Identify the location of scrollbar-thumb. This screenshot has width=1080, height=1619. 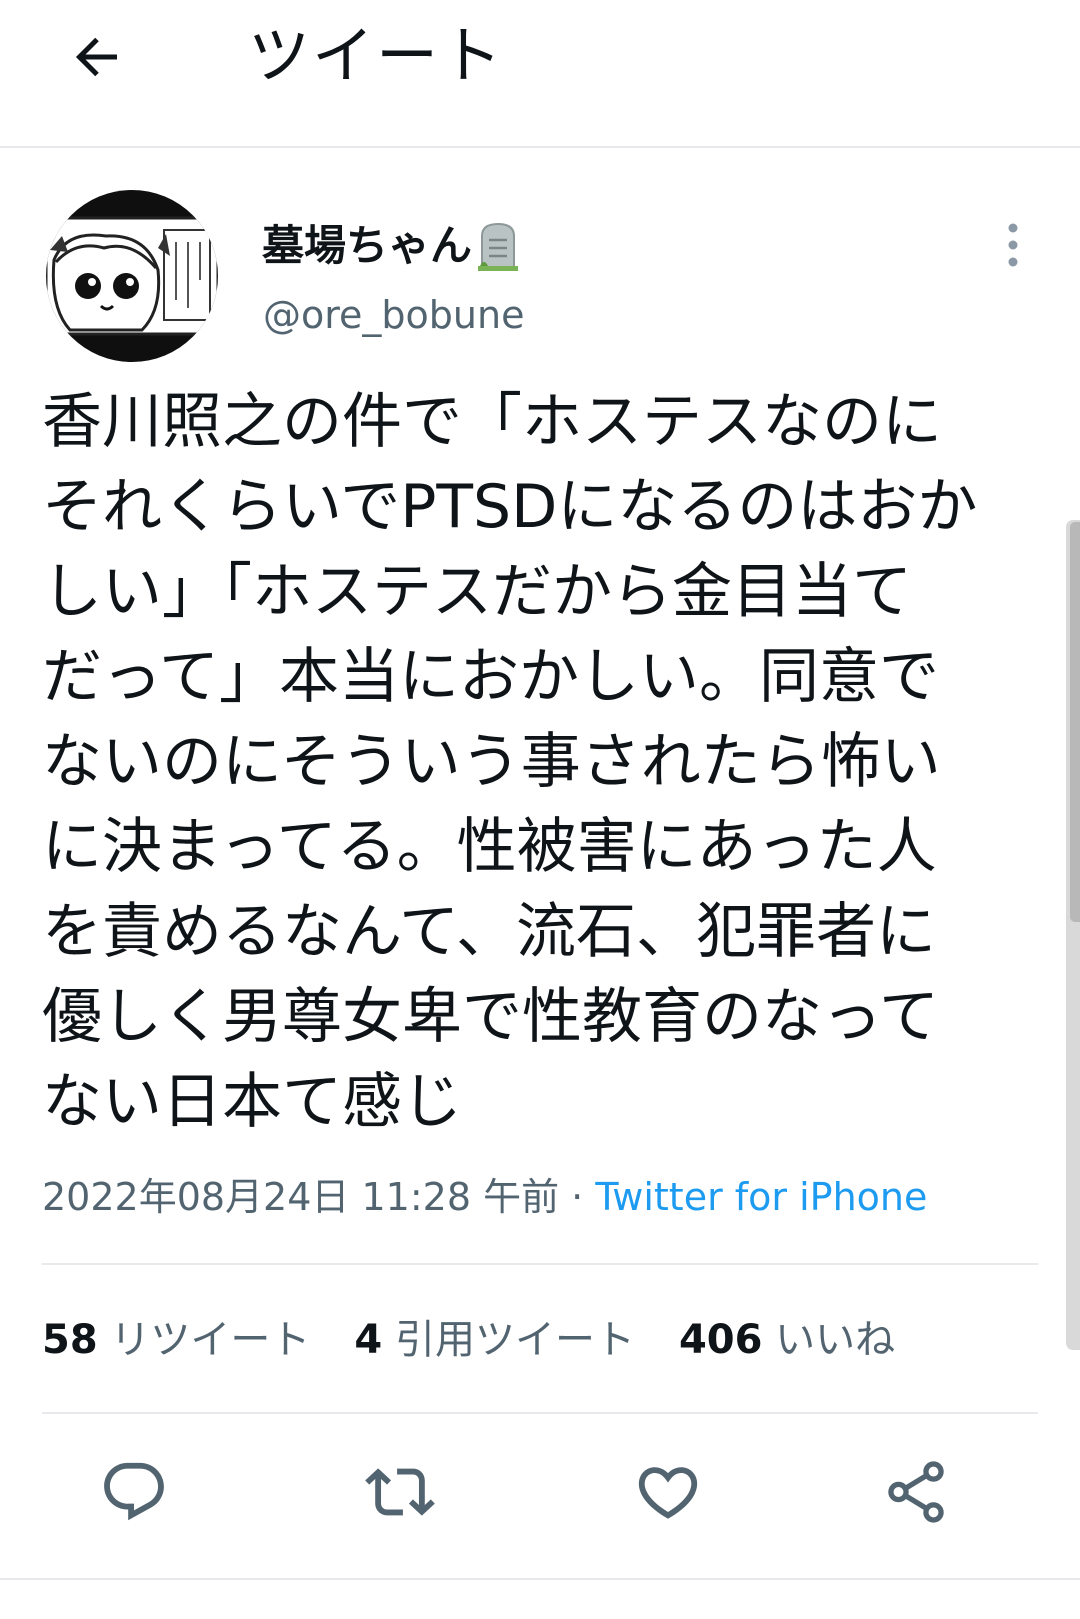
(1075, 722).